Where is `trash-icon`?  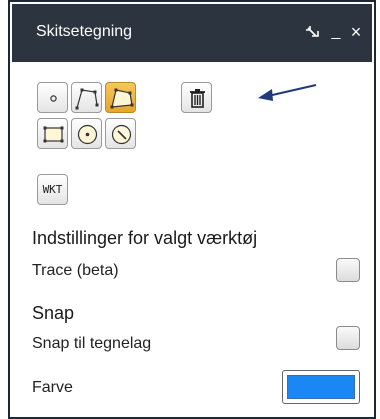 trash-icon is located at coordinates (197, 98).